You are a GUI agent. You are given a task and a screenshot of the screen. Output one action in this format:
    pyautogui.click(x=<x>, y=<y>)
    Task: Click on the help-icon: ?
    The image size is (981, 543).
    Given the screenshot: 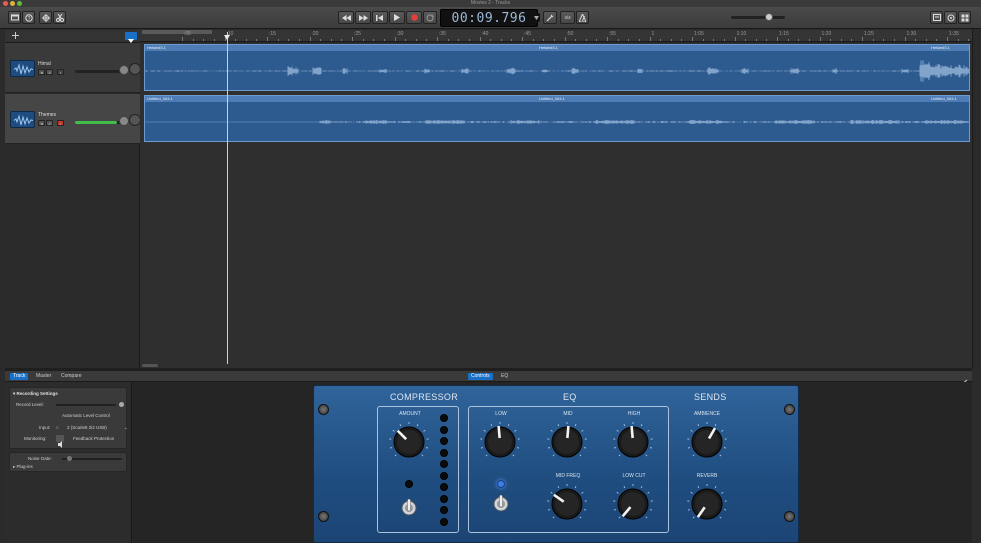 What is the action you would take?
    pyautogui.click(x=28, y=17)
    